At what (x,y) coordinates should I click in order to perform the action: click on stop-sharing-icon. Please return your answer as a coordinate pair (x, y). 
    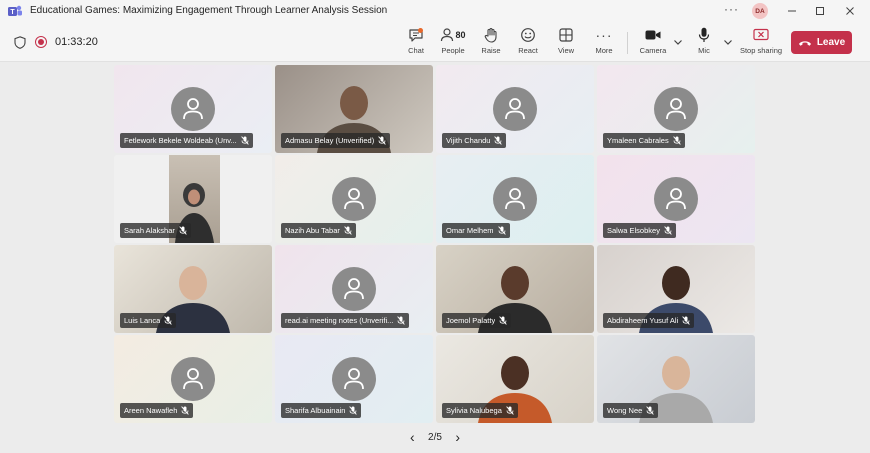
    Looking at the image, I should click on (761, 34).